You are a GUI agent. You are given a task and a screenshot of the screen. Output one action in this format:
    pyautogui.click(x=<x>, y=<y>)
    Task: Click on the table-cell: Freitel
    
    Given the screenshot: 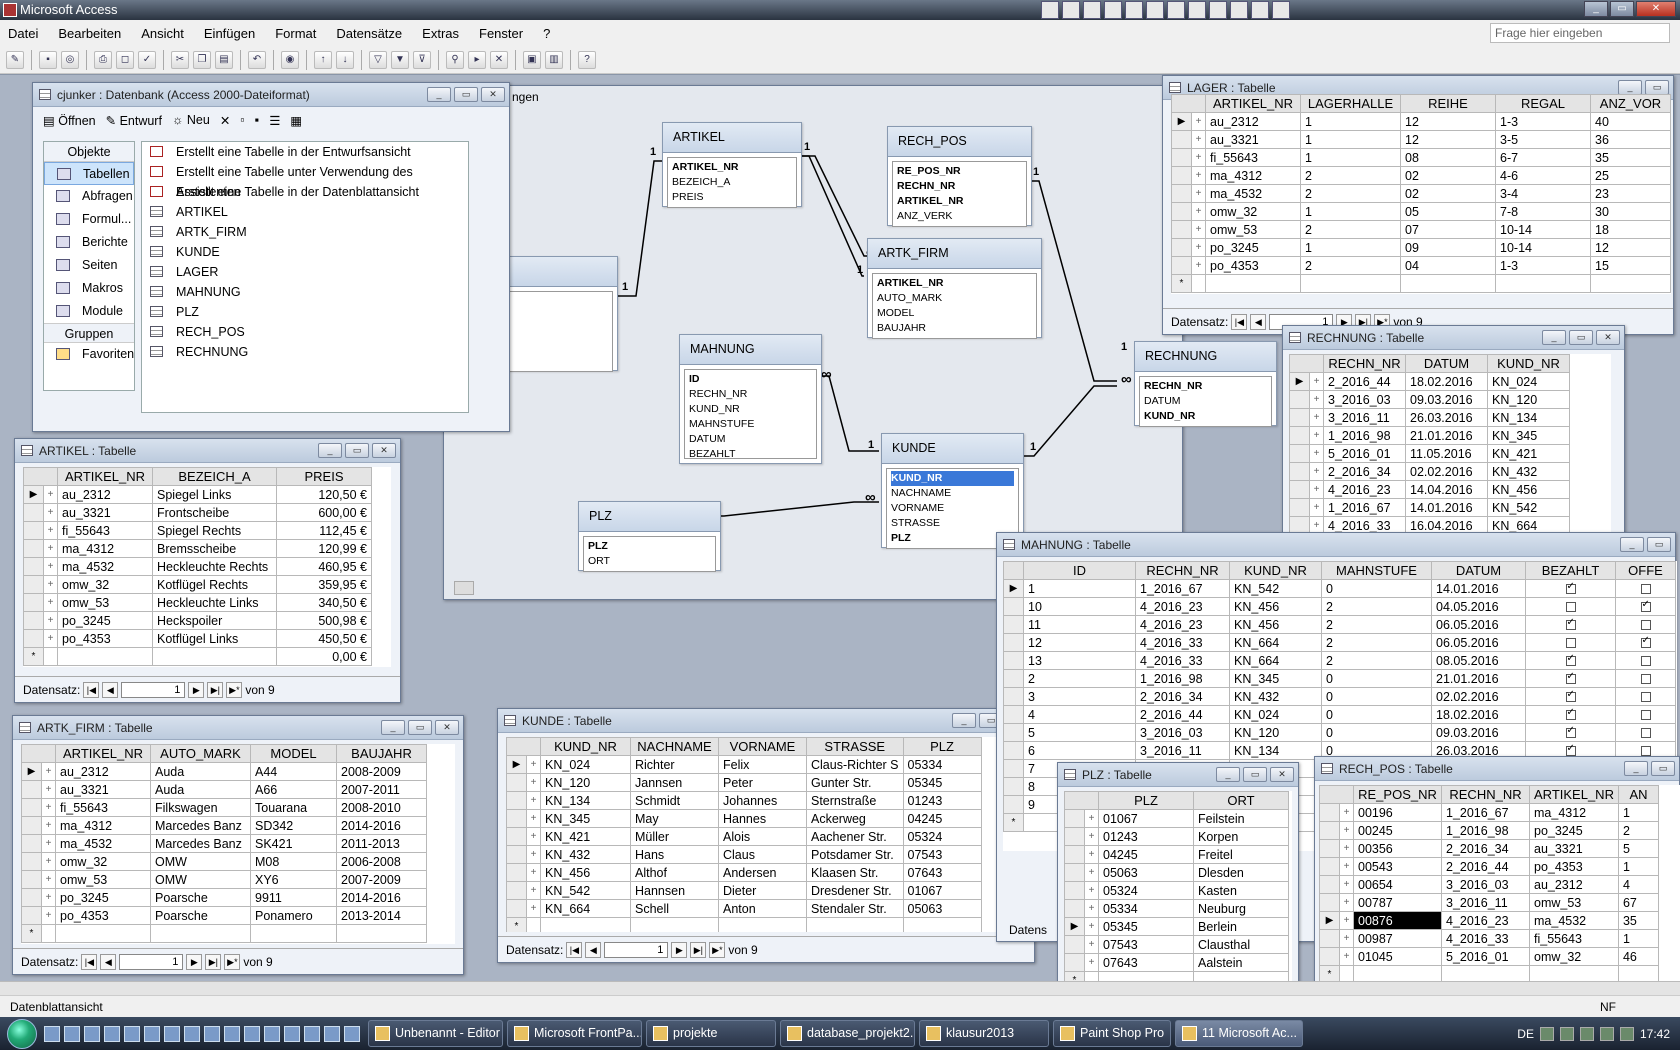 What is the action you would take?
    pyautogui.click(x=1241, y=854)
    